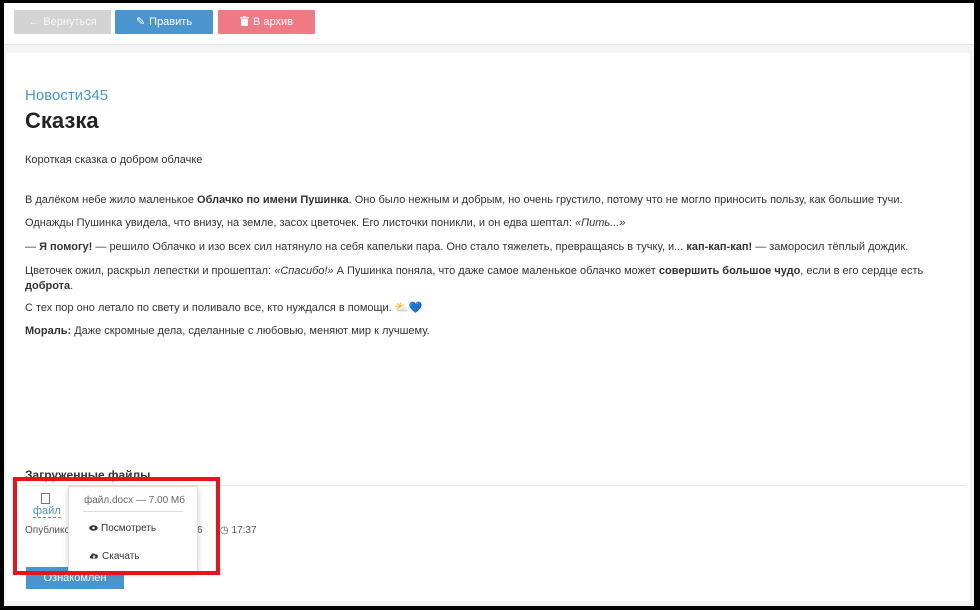 The height and width of the screenshot is (610, 980). I want to click on time-text: 17:37, so click(244, 530).